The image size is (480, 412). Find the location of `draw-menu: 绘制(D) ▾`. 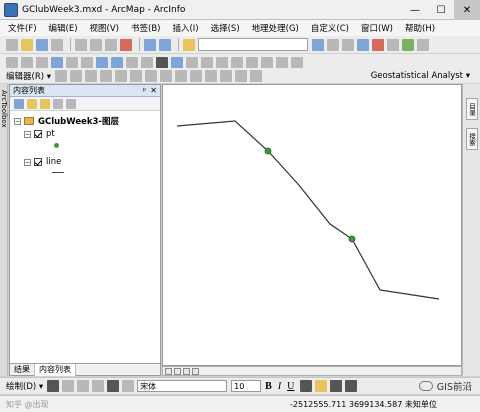

draw-menu: 绘制(D) ▾ is located at coordinates (24, 386).